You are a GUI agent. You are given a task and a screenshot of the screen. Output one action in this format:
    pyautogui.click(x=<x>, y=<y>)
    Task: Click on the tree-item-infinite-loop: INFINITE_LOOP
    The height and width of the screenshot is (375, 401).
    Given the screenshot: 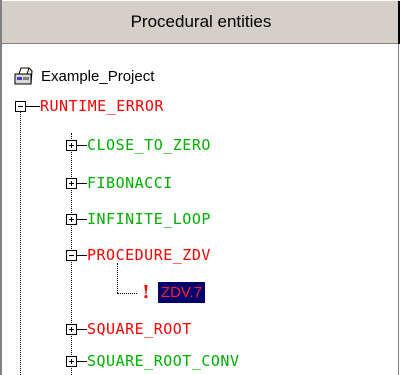 What is the action you would take?
    pyautogui.click(x=149, y=219)
    